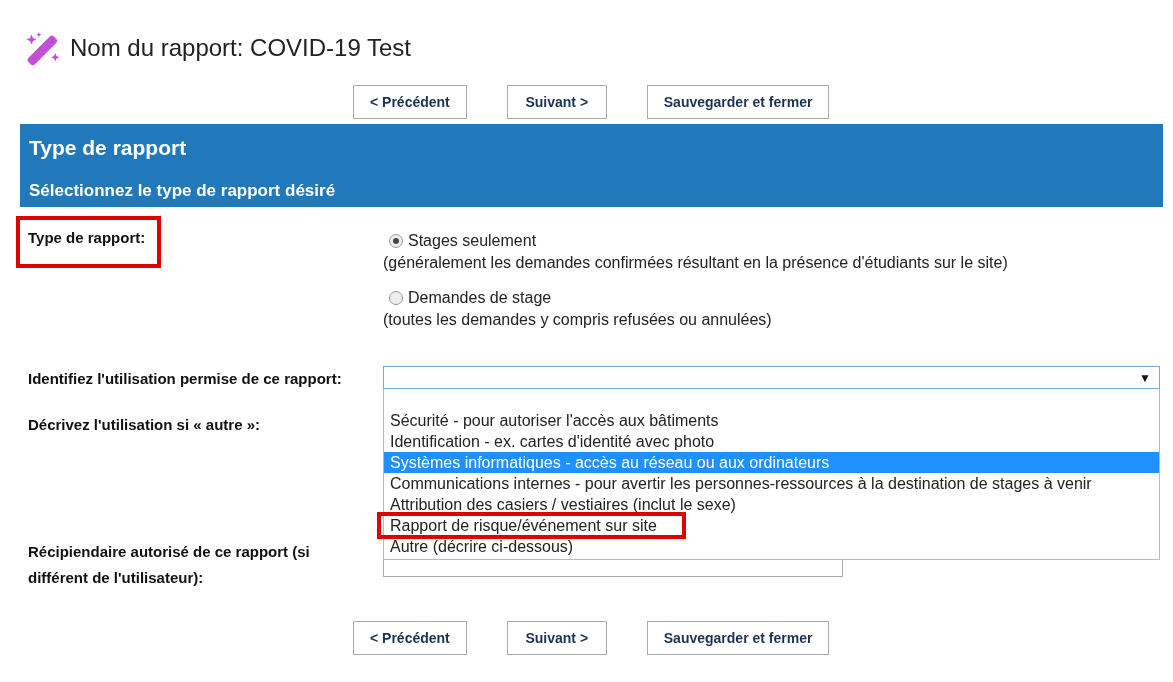 The image size is (1173, 682). What do you see at coordinates (185, 378) in the screenshot?
I see `field-label: Identifiez l'utilisation permise de ce rapport:` at bounding box center [185, 378].